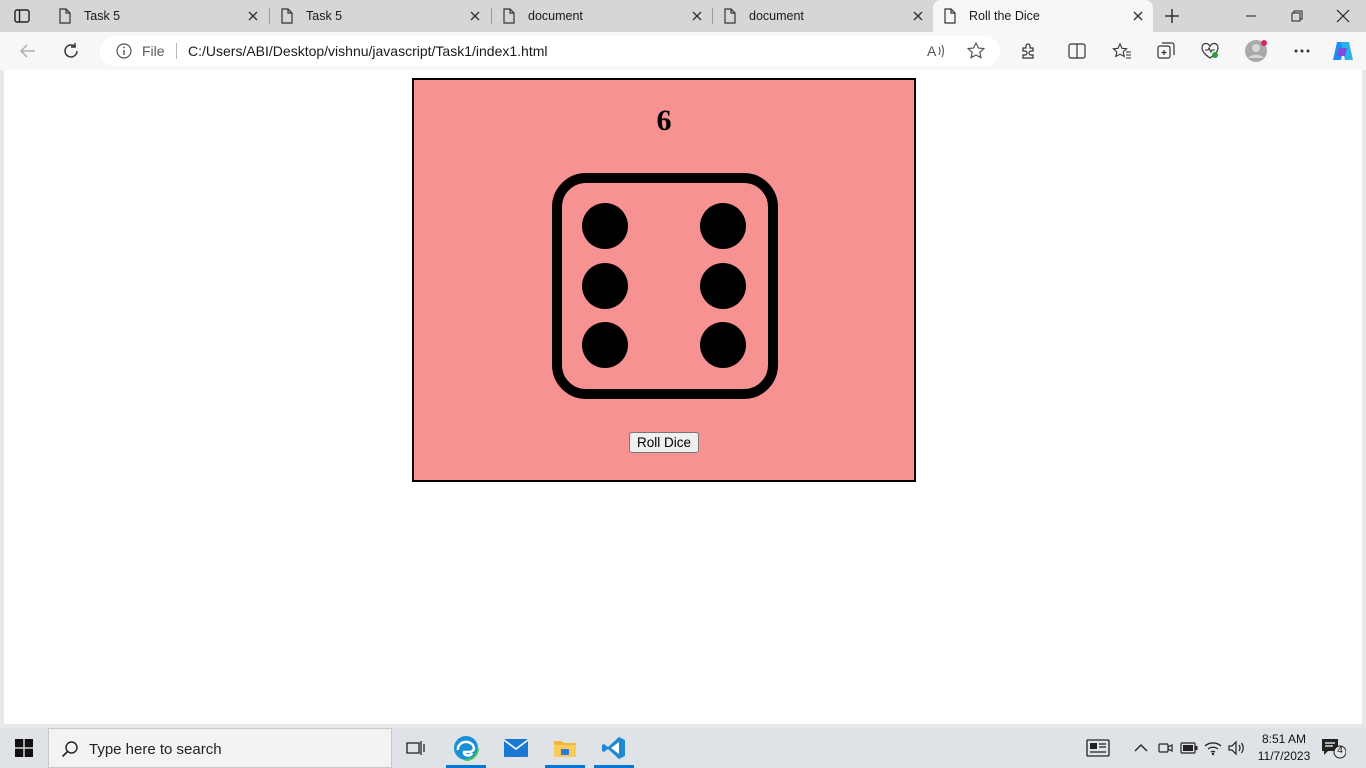  Describe the element at coordinates (976, 51) in the screenshot. I see `favorite-star-icon` at that location.